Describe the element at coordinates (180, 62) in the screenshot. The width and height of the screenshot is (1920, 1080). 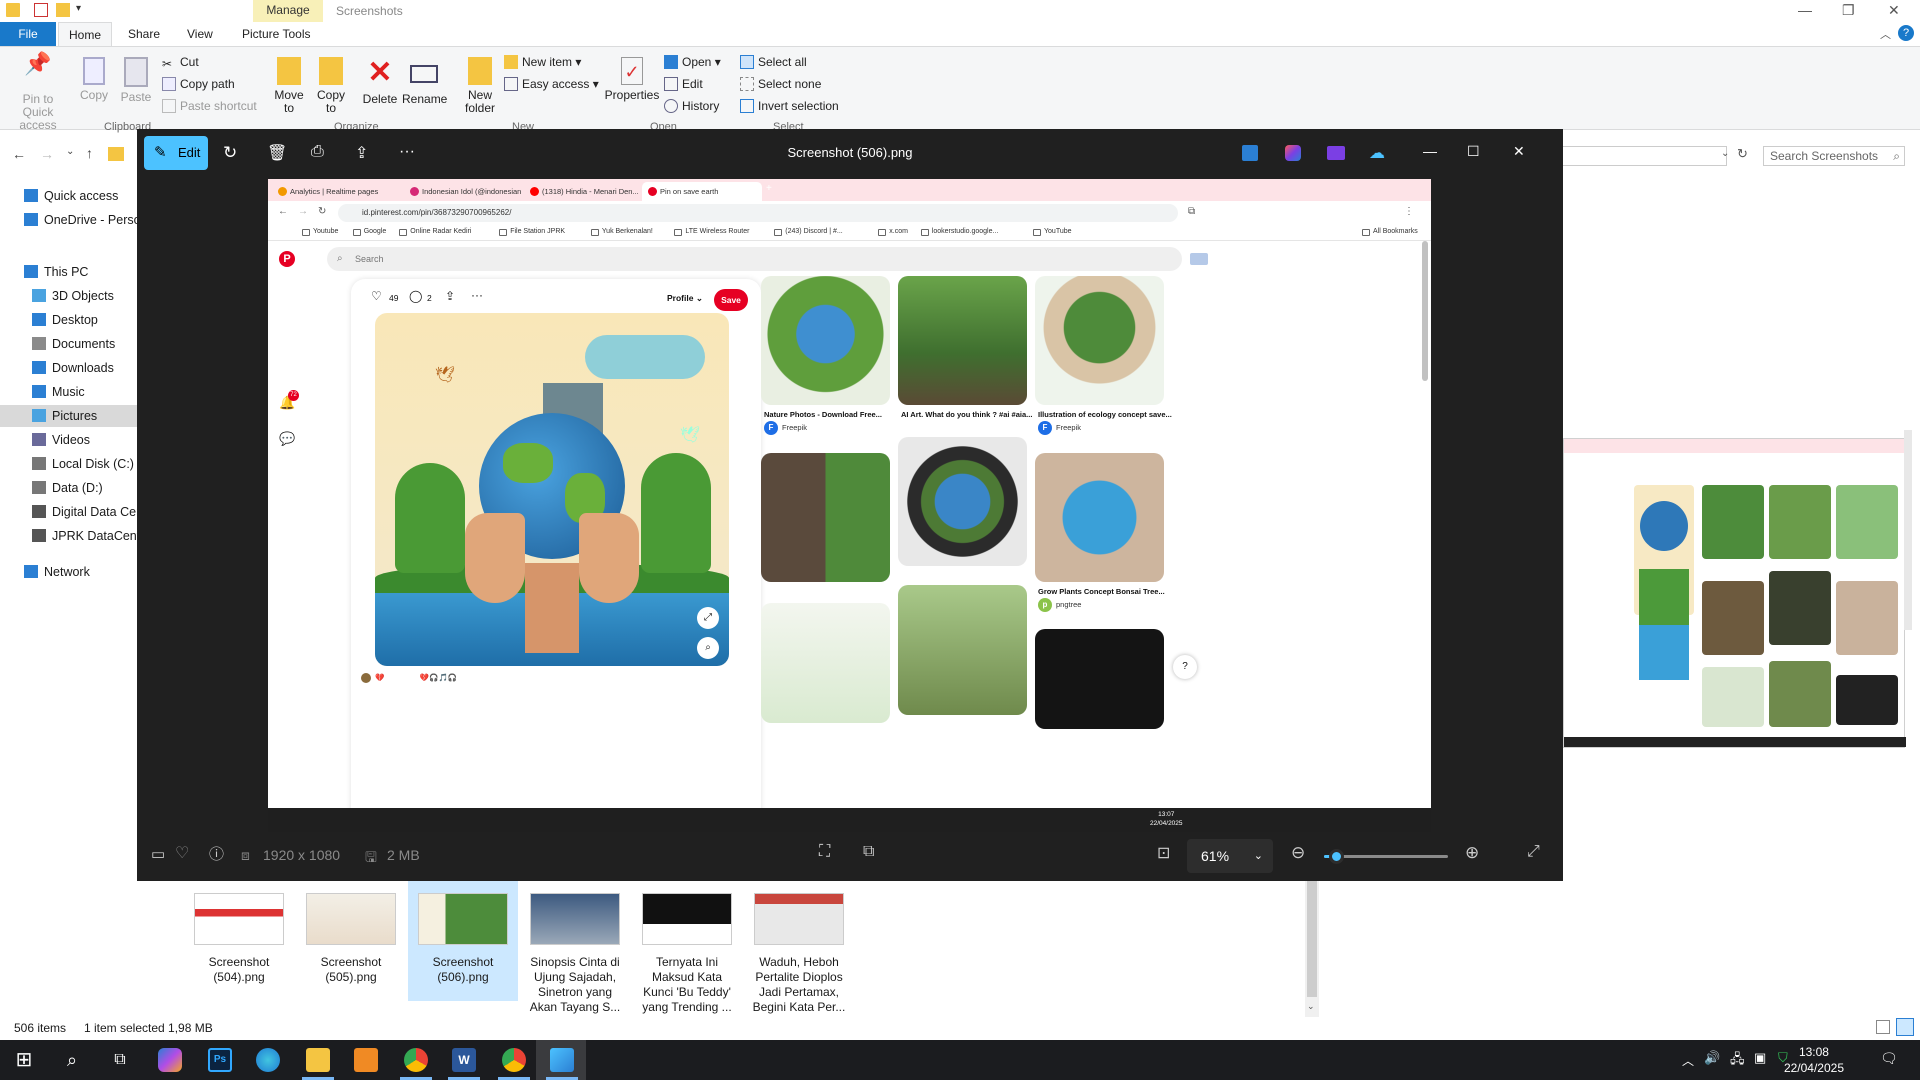
I see `cut-button: ✂ Cut` at that location.